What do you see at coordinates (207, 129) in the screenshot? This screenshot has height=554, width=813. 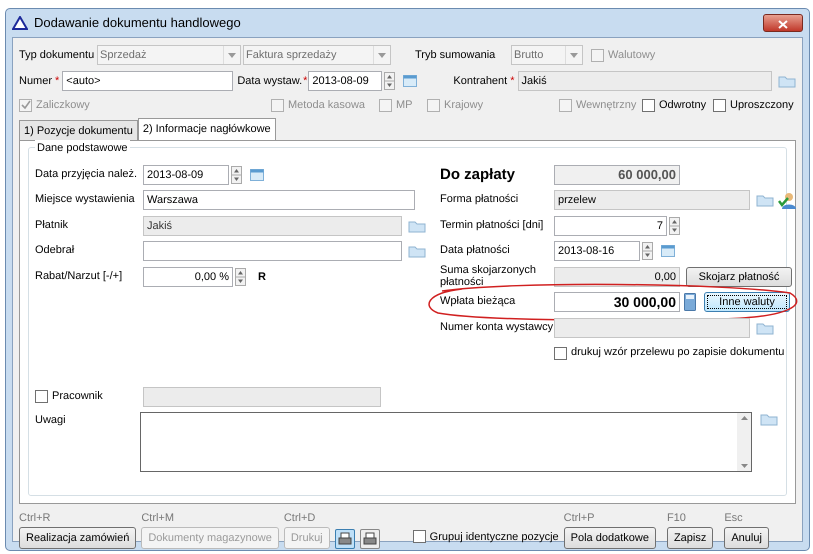 I see `tab: 2) Informacje nagłówkowe` at bounding box center [207, 129].